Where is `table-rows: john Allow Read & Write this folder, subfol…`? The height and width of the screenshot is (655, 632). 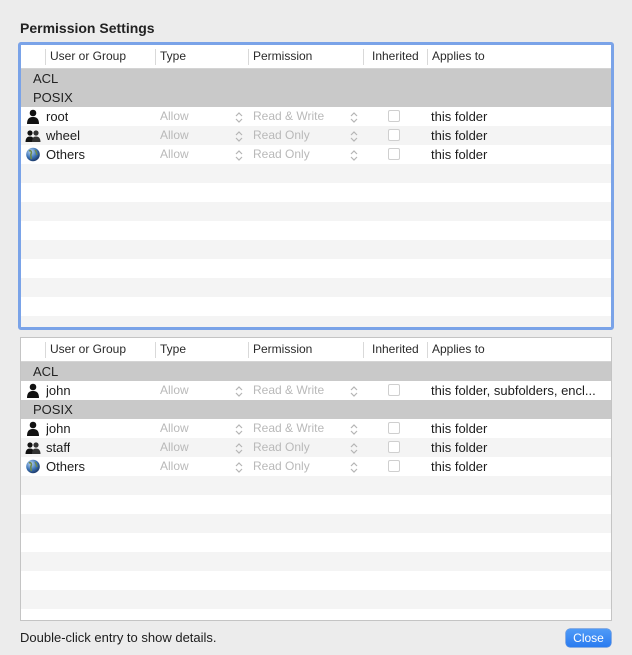 table-rows: john Allow Read & Write this folder, subfol… is located at coordinates (316, 390).